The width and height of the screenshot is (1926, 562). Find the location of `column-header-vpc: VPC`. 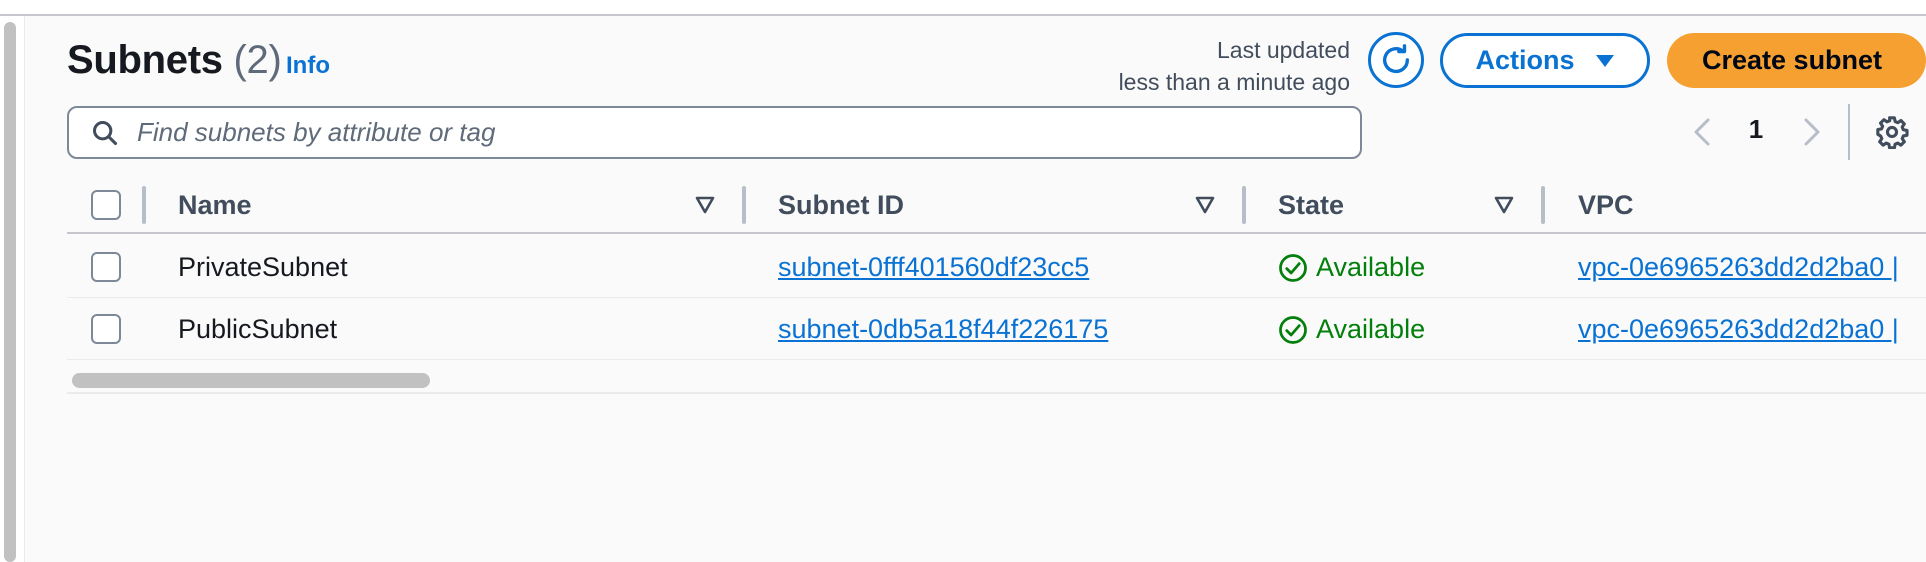

column-header-vpc: VPC is located at coordinates (1606, 205).